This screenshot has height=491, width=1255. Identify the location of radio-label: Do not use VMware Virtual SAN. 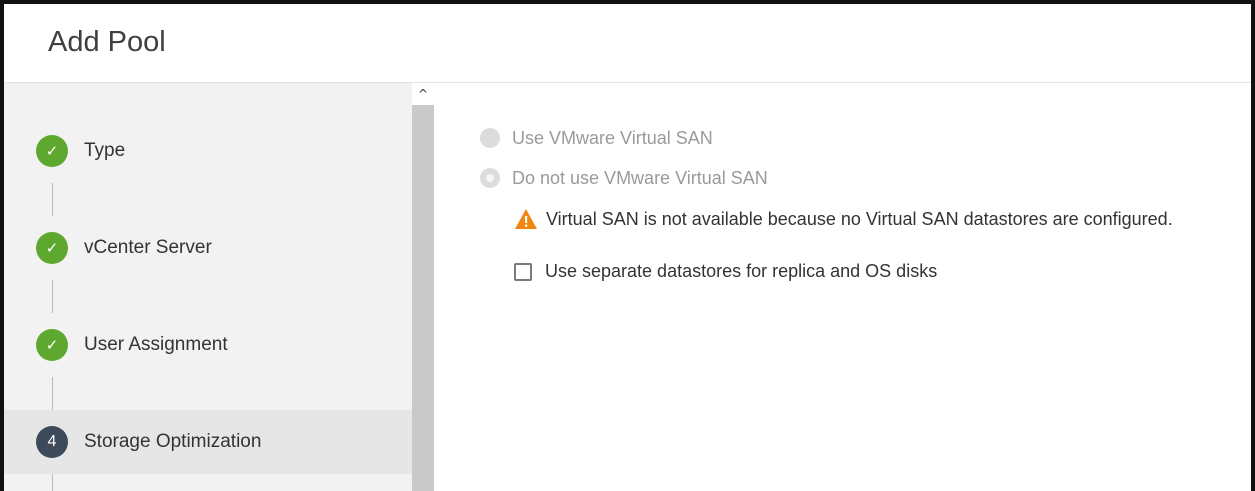
(640, 177).